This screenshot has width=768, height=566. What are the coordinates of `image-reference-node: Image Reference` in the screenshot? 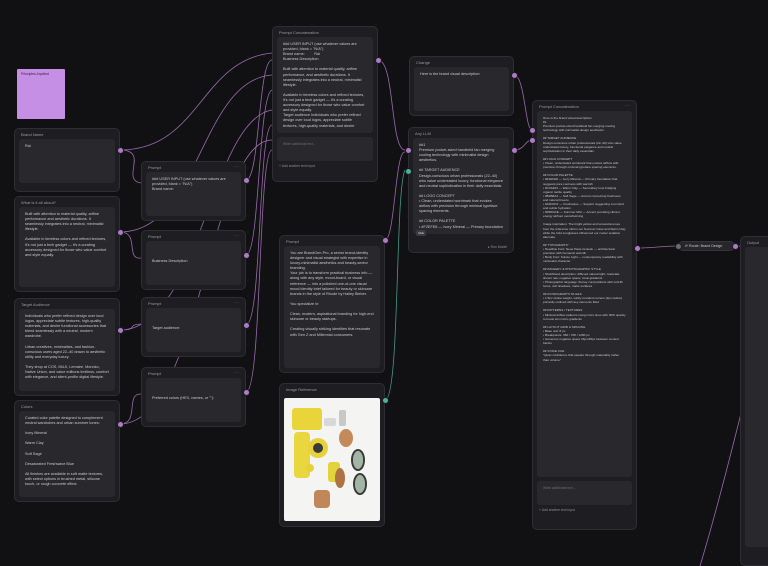 It's located at (332, 455).